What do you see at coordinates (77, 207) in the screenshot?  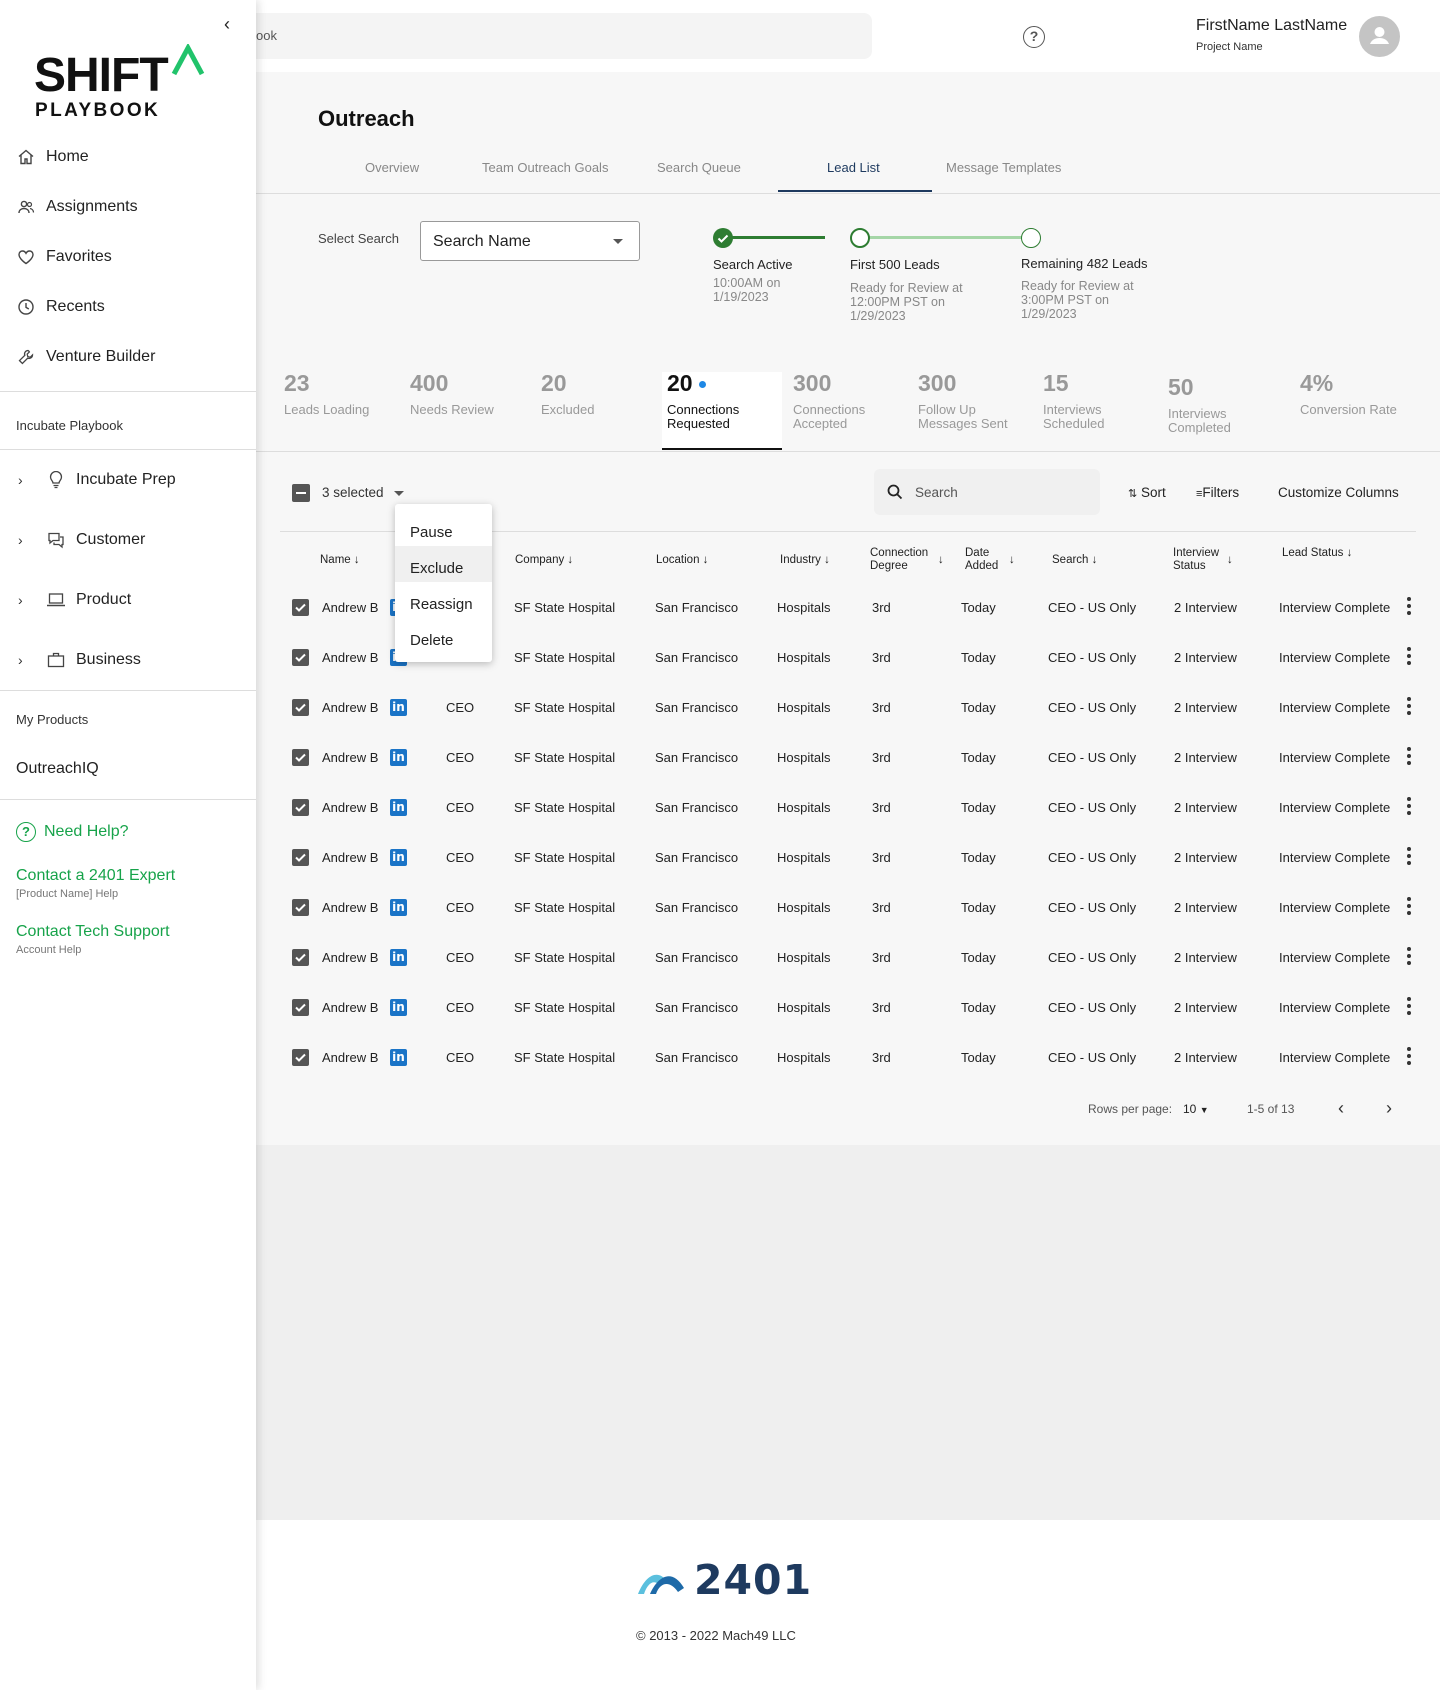 I see `nav-assignments: Assignments` at bounding box center [77, 207].